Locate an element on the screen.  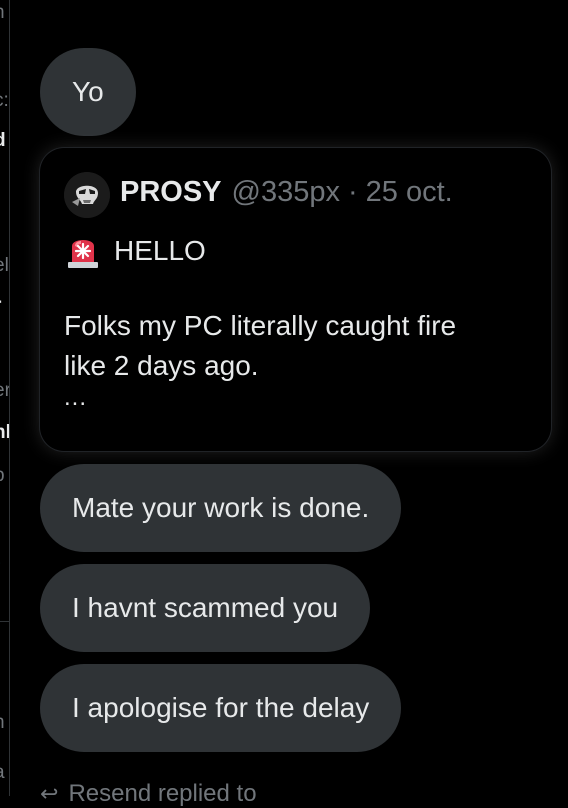
clipped-text: nl is located at coordinates (4, 433).